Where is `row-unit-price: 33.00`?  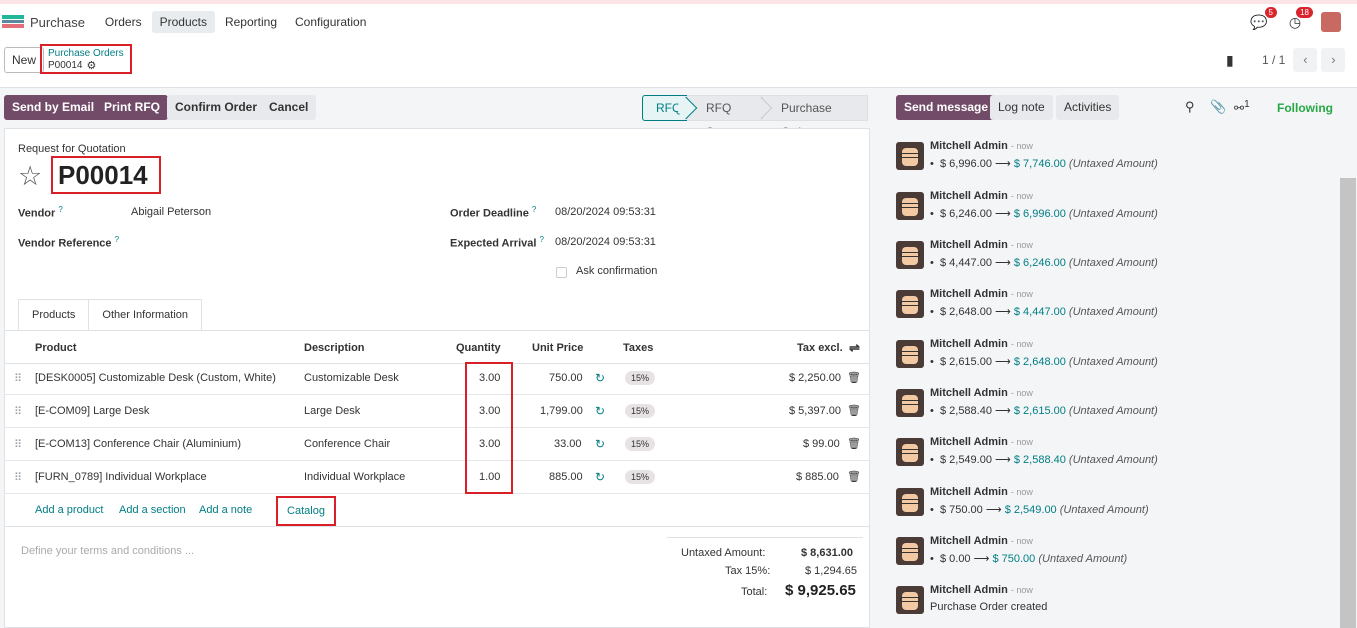 row-unit-price: 33.00 is located at coordinates (568, 444).